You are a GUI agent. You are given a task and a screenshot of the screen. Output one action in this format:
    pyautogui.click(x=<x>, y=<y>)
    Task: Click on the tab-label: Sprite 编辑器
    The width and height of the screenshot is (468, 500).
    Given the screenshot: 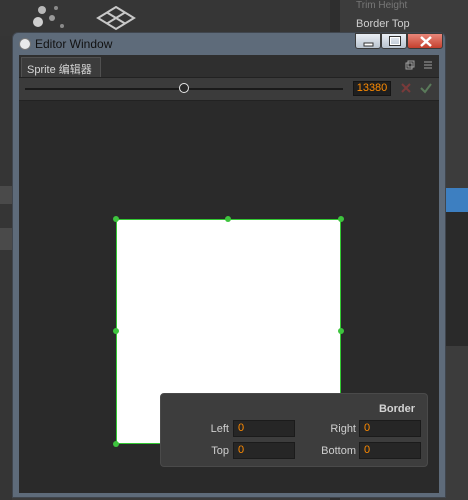 What is the action you would take?
    pyautogui.click(x=59, y=70)
    